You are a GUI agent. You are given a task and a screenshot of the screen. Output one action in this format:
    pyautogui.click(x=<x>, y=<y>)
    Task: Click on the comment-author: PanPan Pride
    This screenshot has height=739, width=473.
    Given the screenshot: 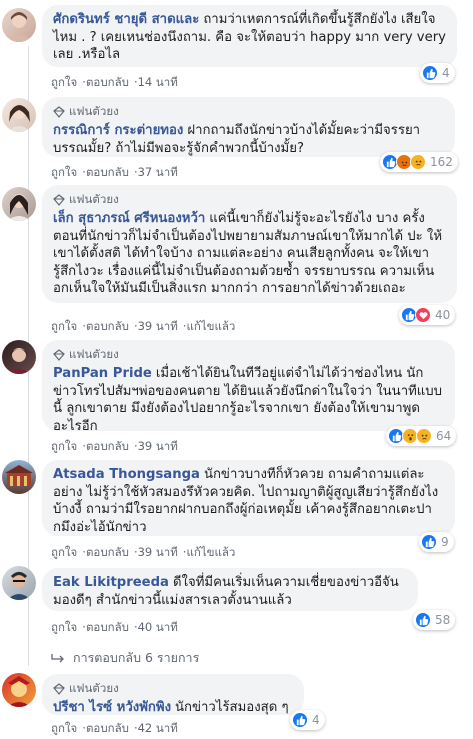 What is the action you would take?
    pyautogui.click(x=102, y=373)
    